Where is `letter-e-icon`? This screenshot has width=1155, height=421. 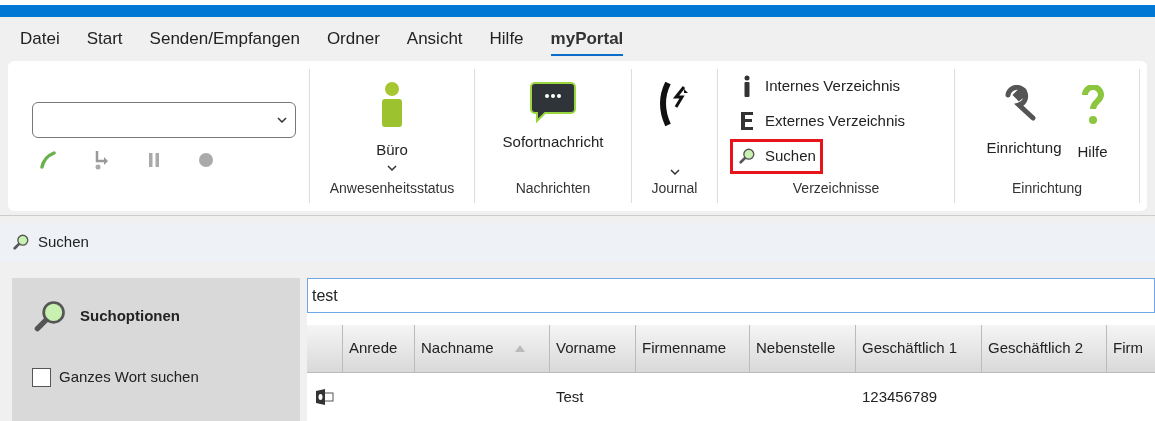
letter-e-icon is located at coordinates (747, 121).